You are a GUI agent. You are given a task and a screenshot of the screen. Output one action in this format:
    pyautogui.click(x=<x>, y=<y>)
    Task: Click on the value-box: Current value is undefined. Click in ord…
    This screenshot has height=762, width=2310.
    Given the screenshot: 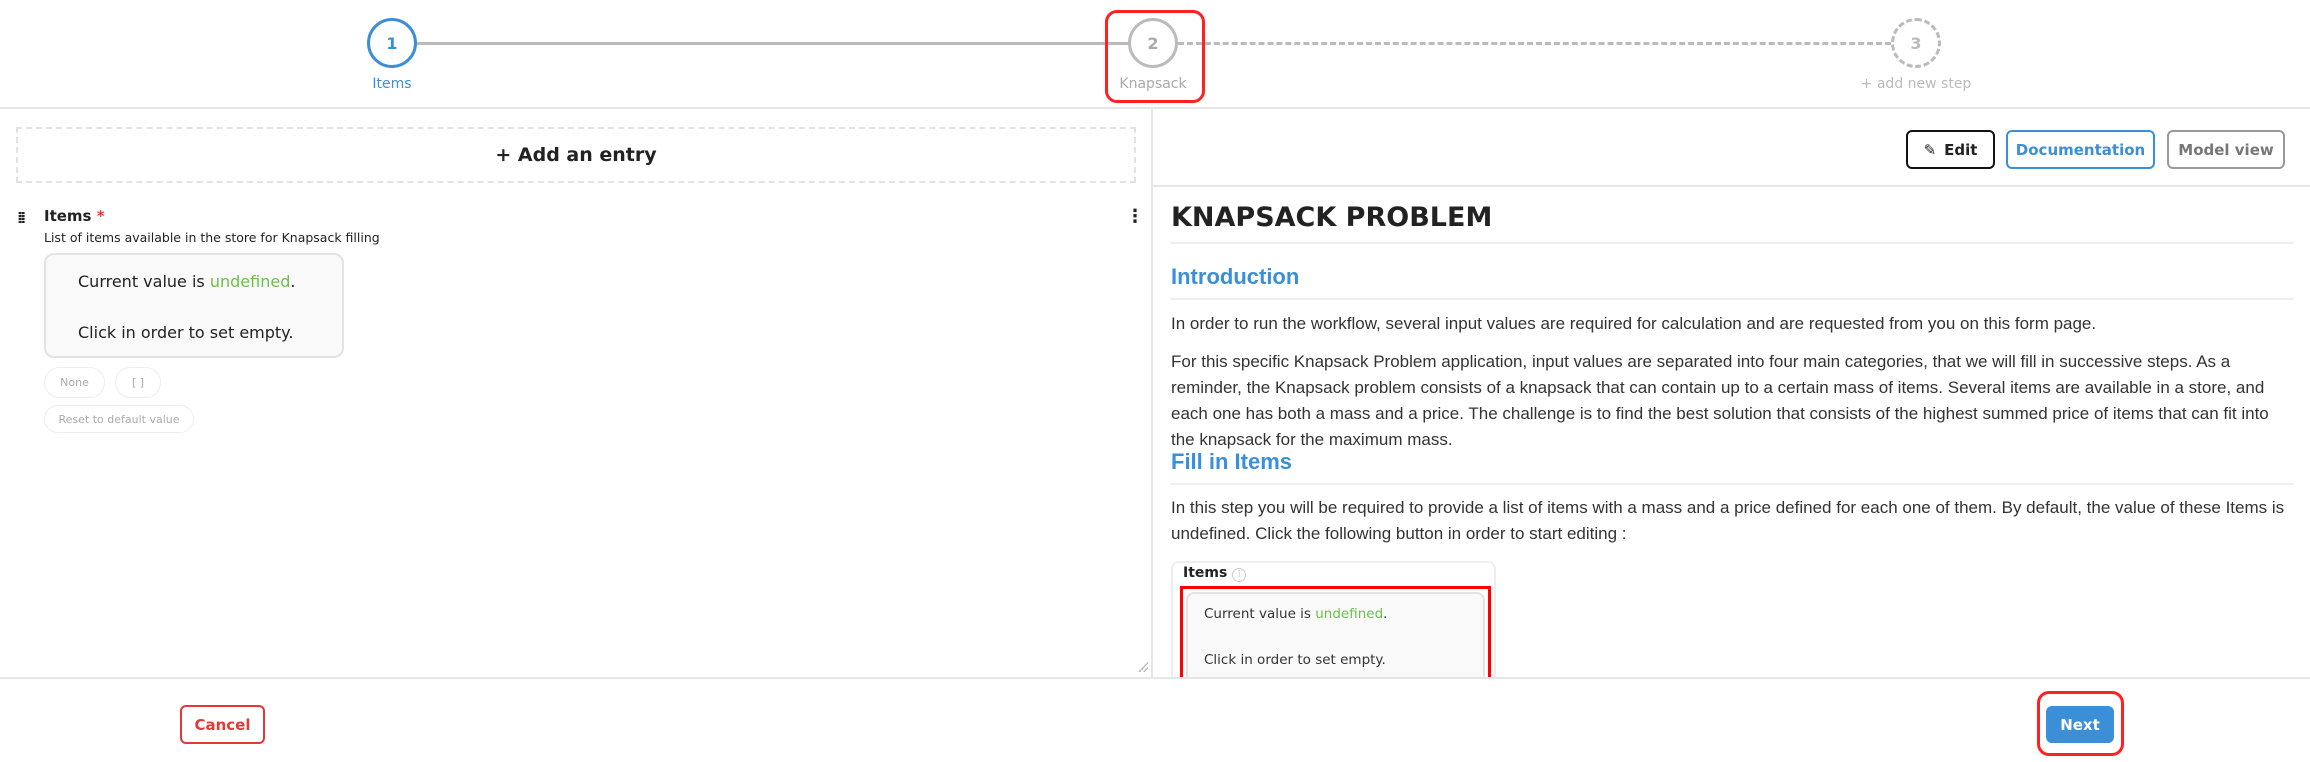 What is the action you would take?
    pyautogui.click(x=194, y=305)
    